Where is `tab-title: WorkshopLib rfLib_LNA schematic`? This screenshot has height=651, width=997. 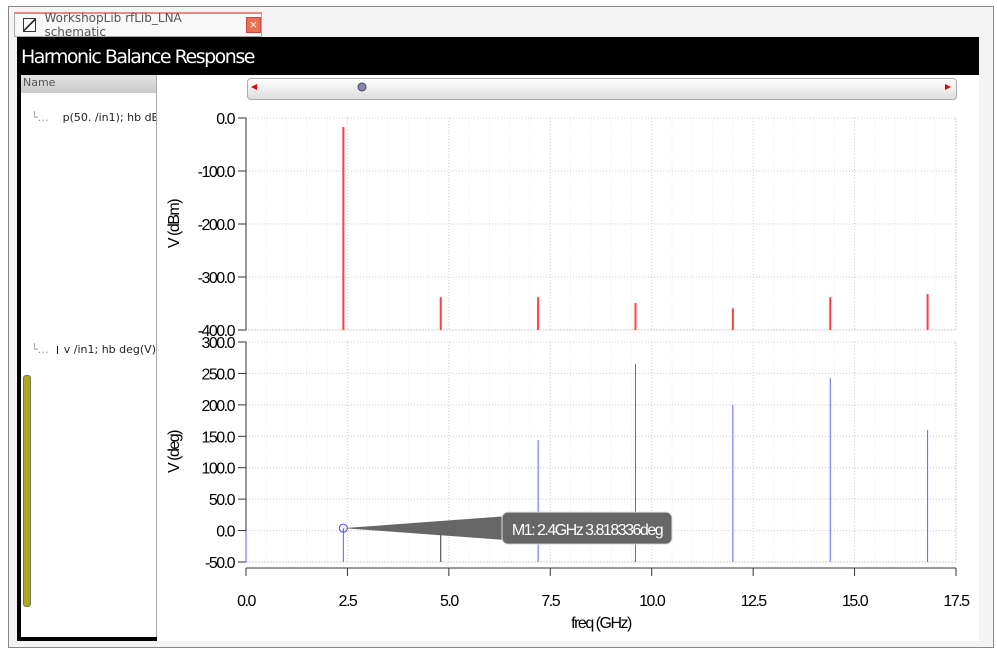 tab-title: WorkshopLib rfLib_LNA schematic is located at coordinates (113, 25).